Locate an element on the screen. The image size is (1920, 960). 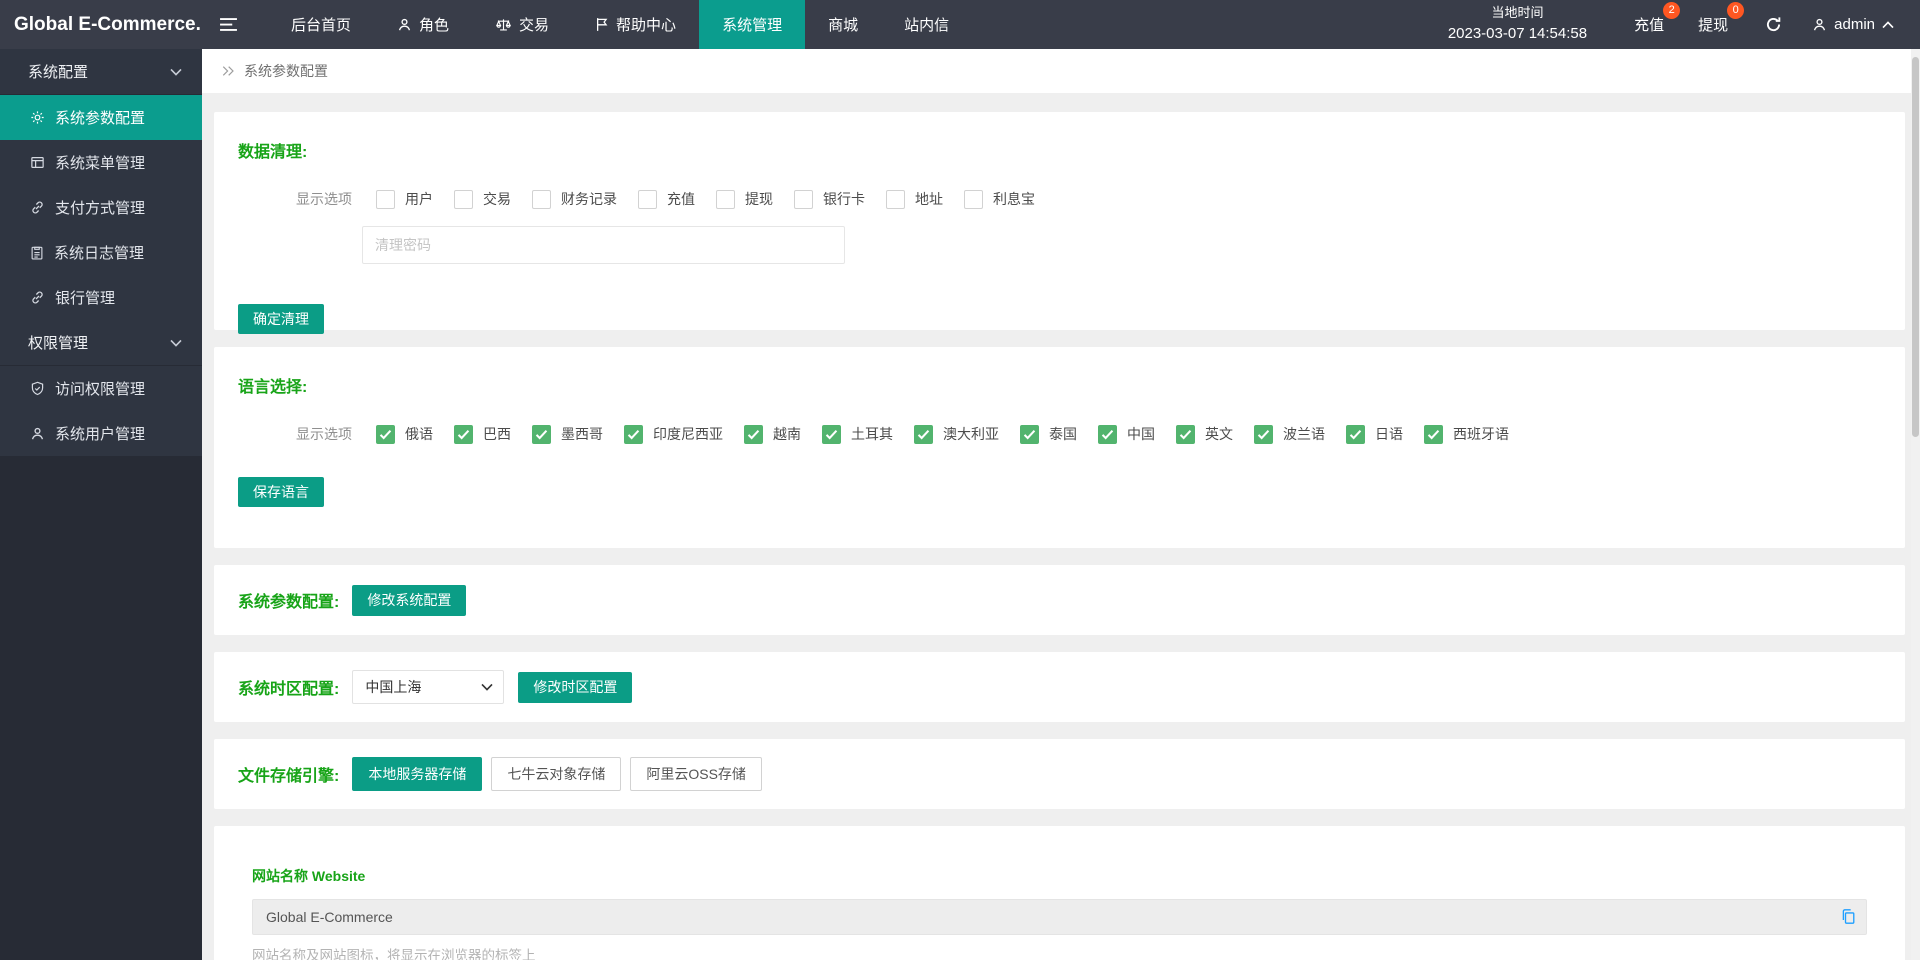
language-option: 西班牙语 is located at coordinates (1466, 434).